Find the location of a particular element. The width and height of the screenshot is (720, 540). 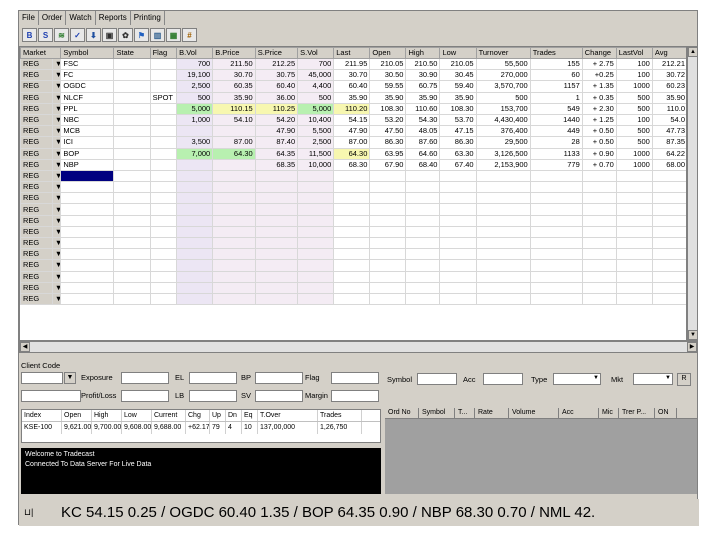

orders-column-header: Acc is located at coordinates (579, 413).